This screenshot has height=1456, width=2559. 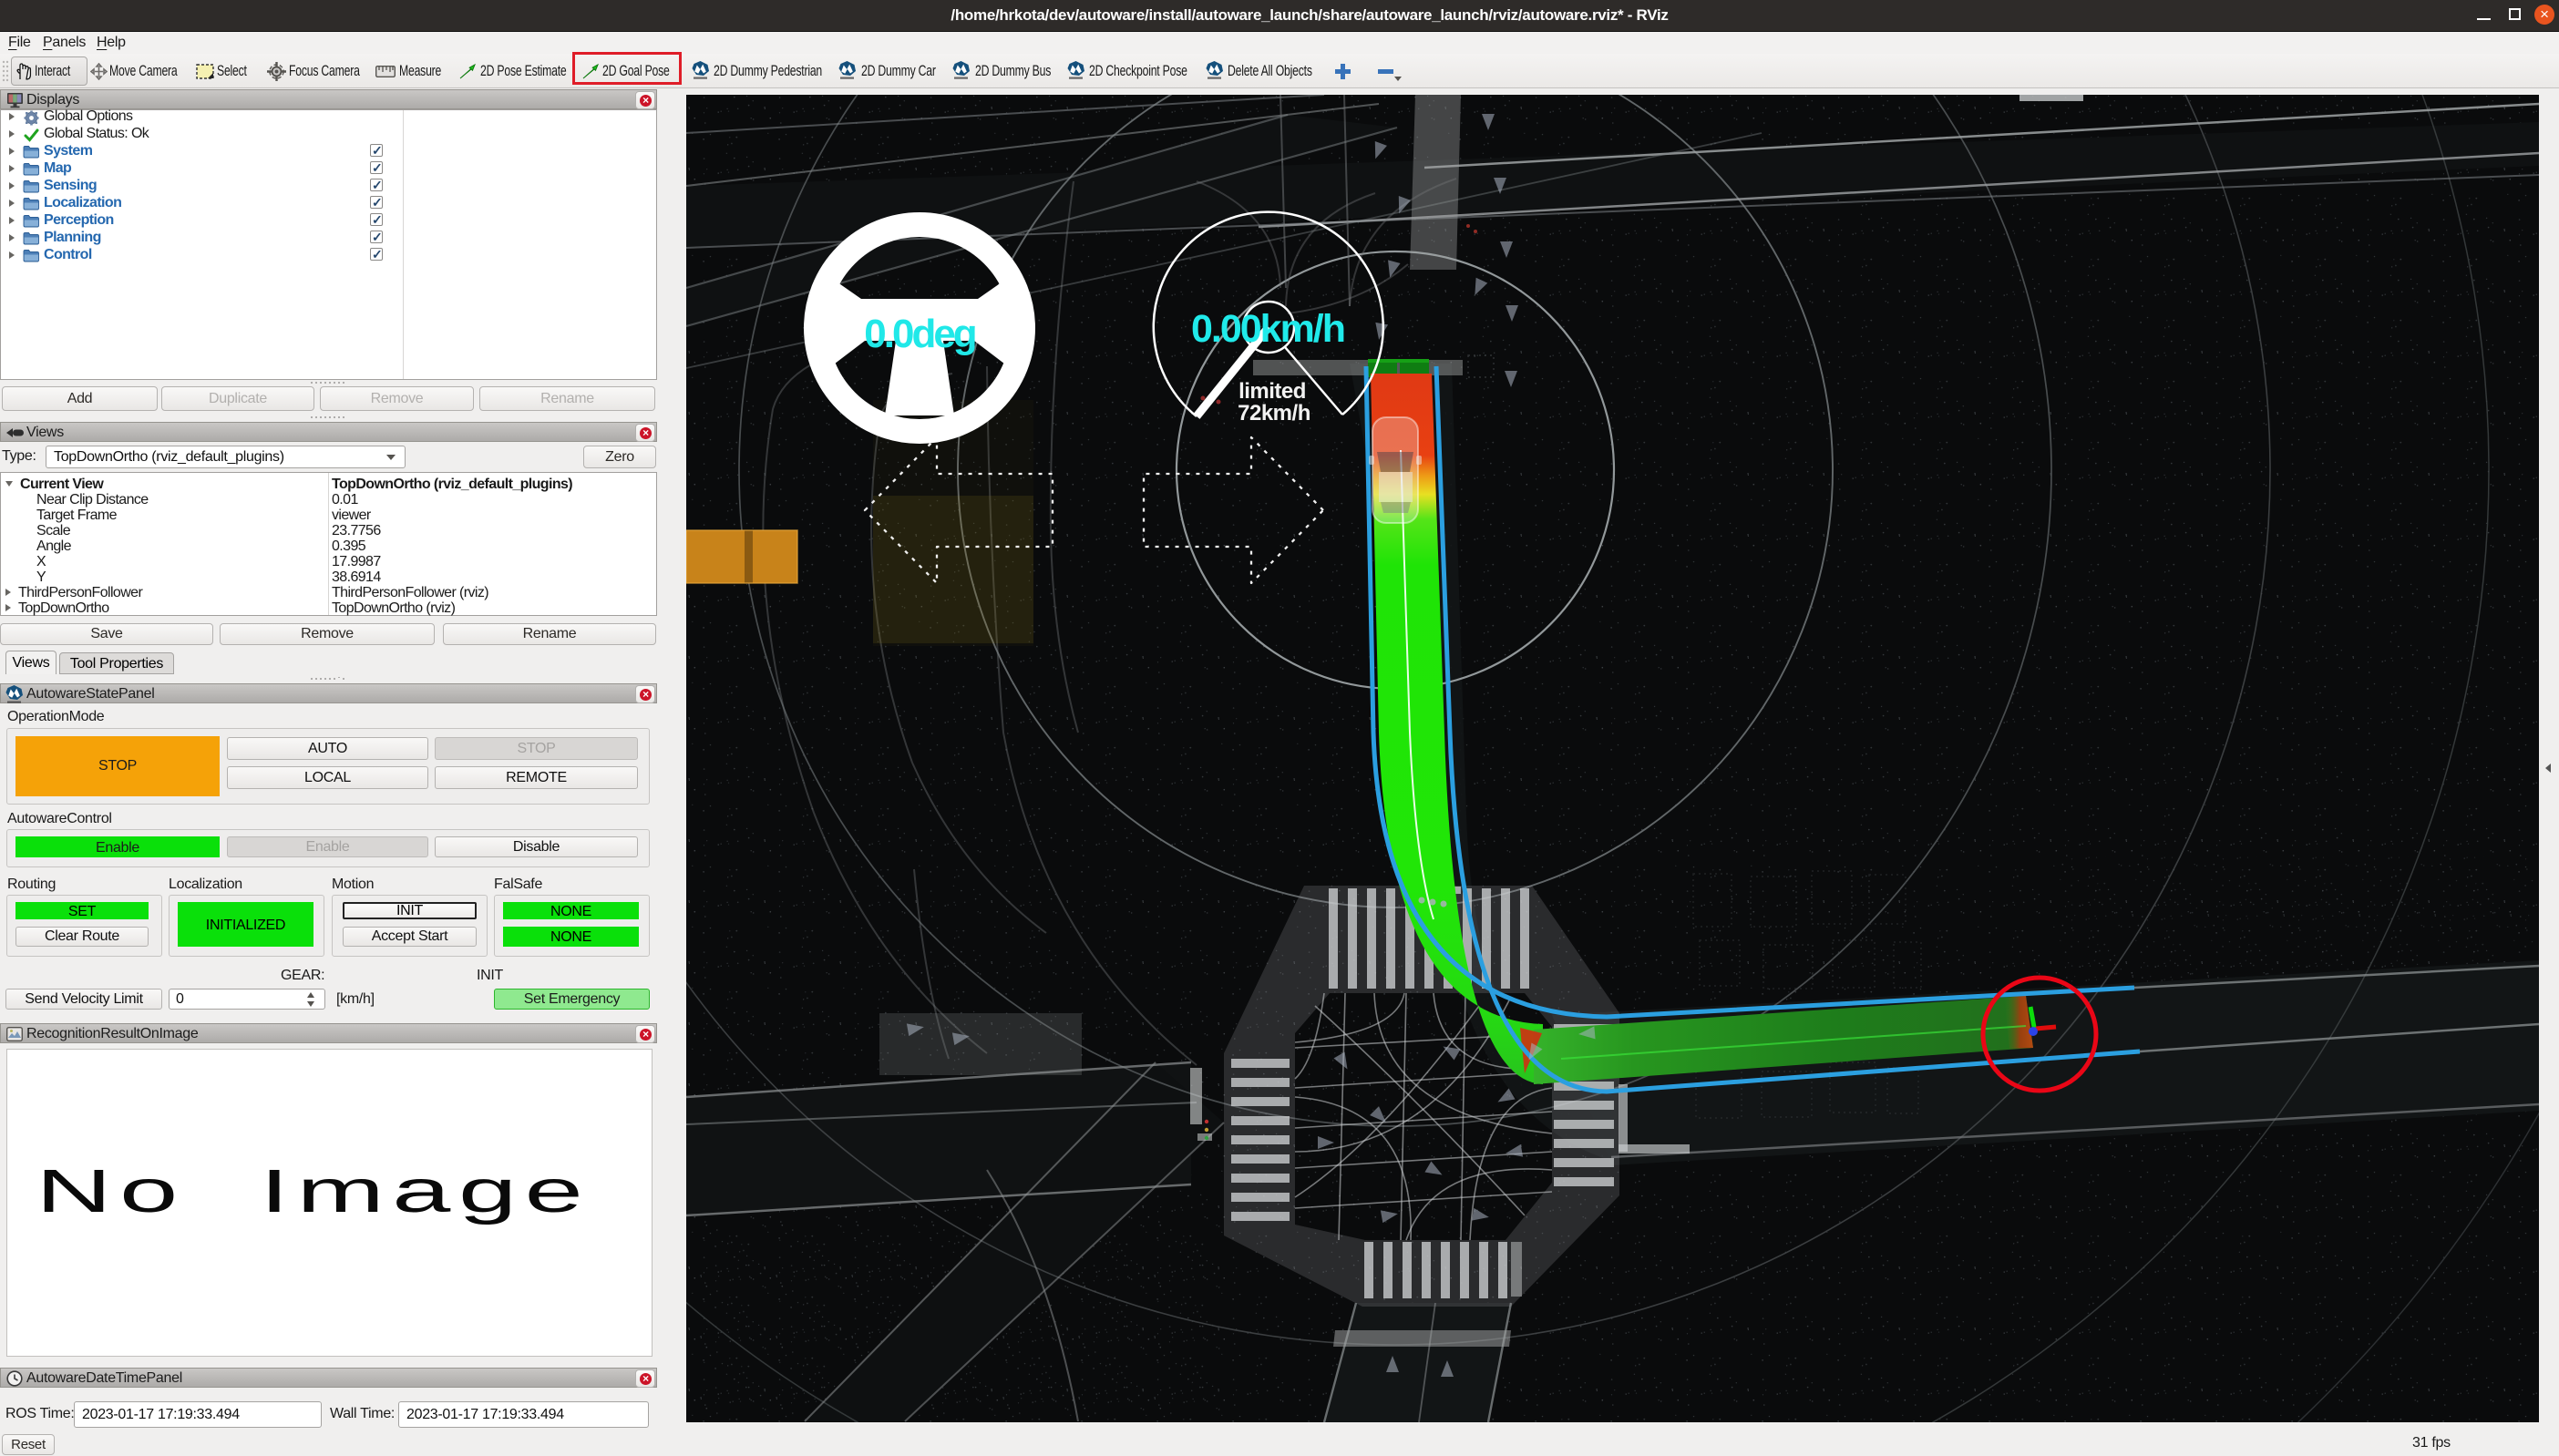 What do you see at coordinates (1267, 329) in the screenshot?
I see `svg-text: 0.00km/h` at bounding box center [1267, 329].